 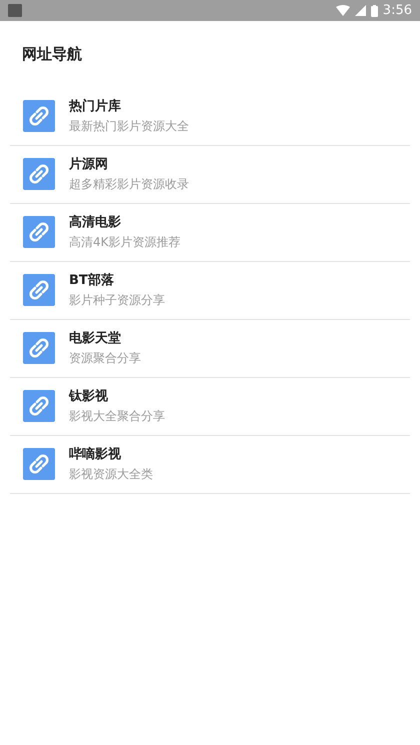 I want to click on link-description: 影视资源大全类, so click(x=111, y=474).